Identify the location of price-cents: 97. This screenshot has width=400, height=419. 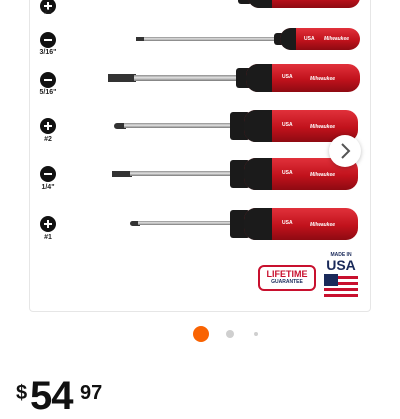
(91, 393).